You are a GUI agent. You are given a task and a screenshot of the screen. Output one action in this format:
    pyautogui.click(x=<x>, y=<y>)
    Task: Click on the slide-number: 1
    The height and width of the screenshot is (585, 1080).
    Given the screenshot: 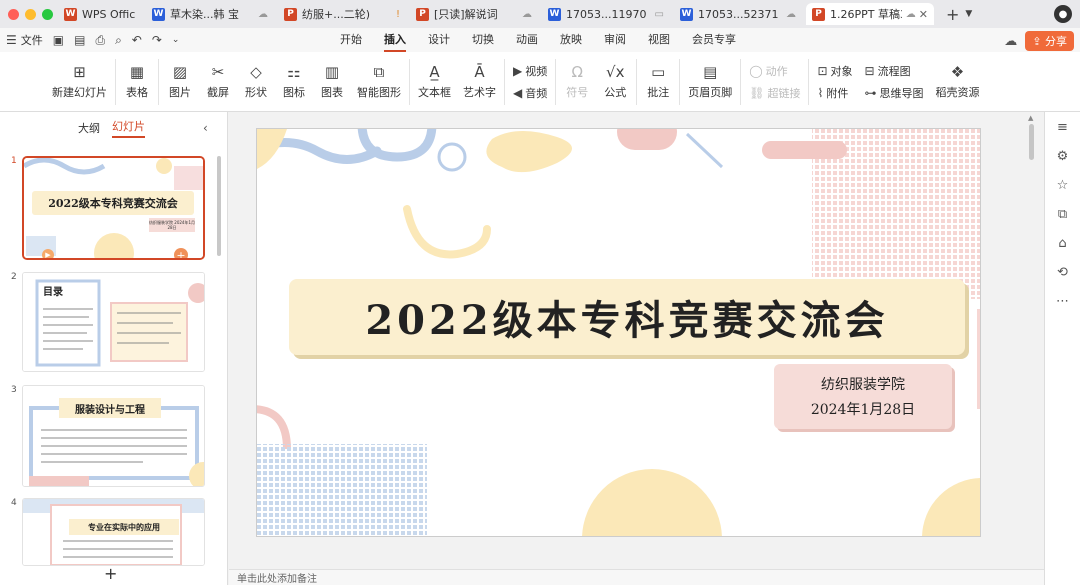 What is the action you would take?
    pyautogui.click(x=14, y=161)
    